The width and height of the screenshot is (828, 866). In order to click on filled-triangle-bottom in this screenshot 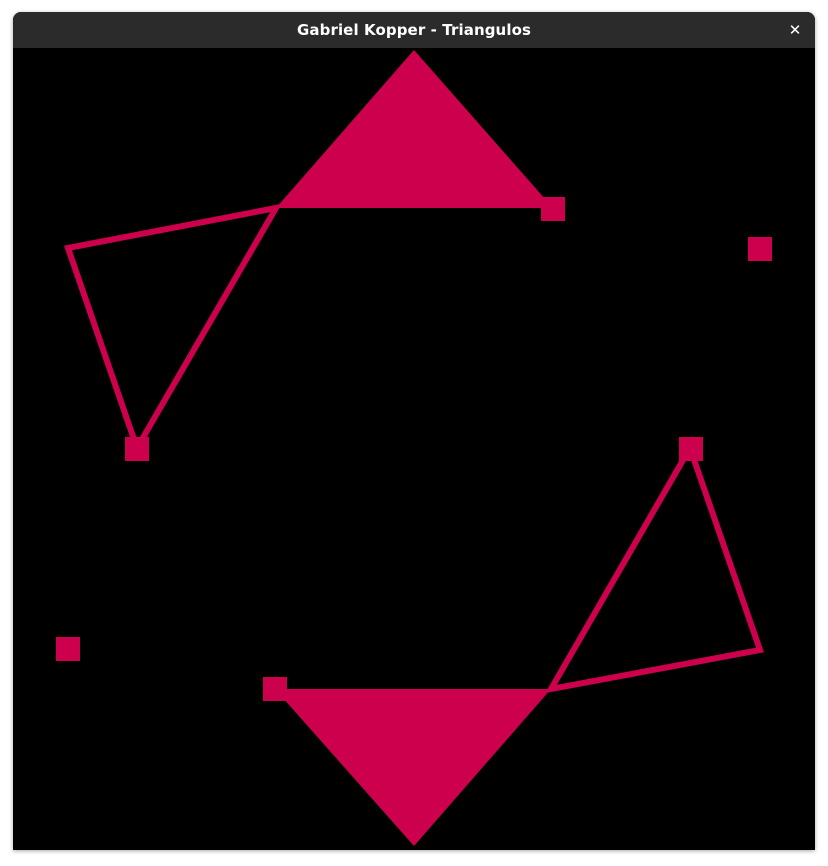, I will do `click(413, 767)`.